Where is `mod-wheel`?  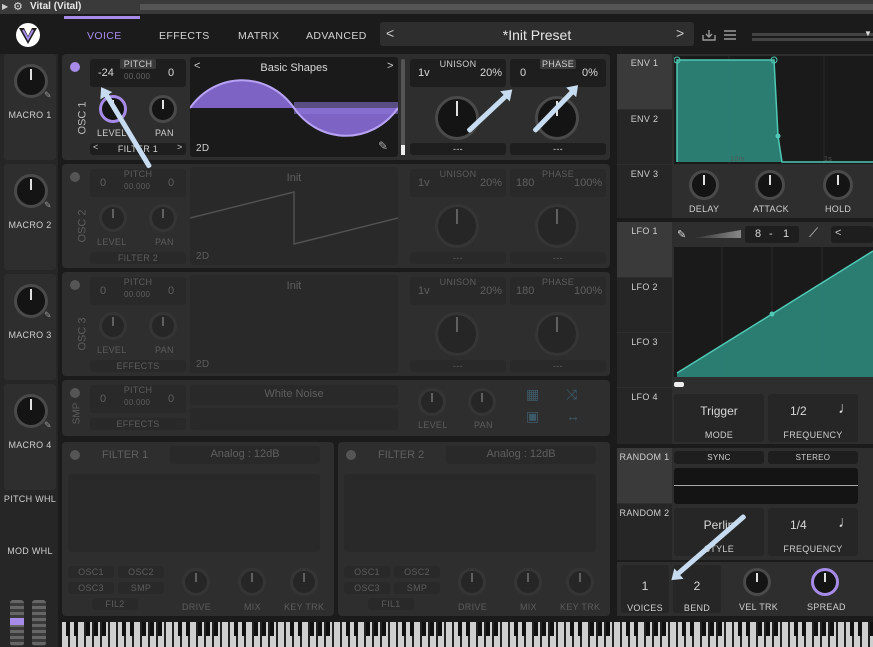
mod-wheel is located at coordinates (39, 623).